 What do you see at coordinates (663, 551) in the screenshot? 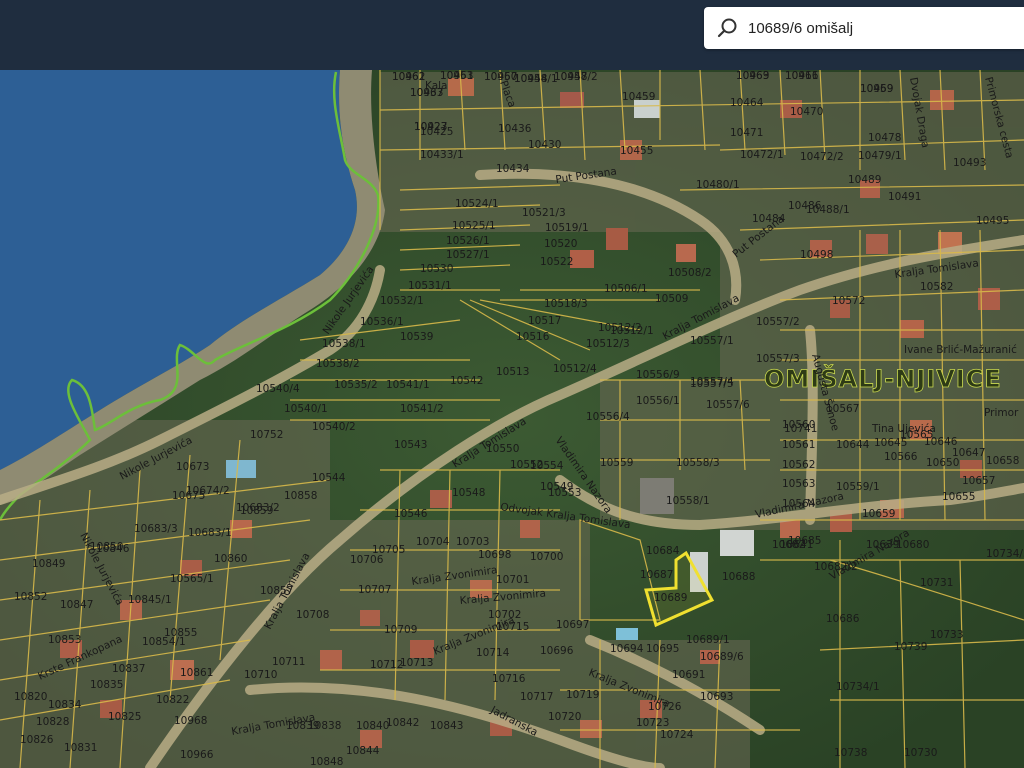
I see `parcel-number-label: 10684` at bounding box center [663, 551].